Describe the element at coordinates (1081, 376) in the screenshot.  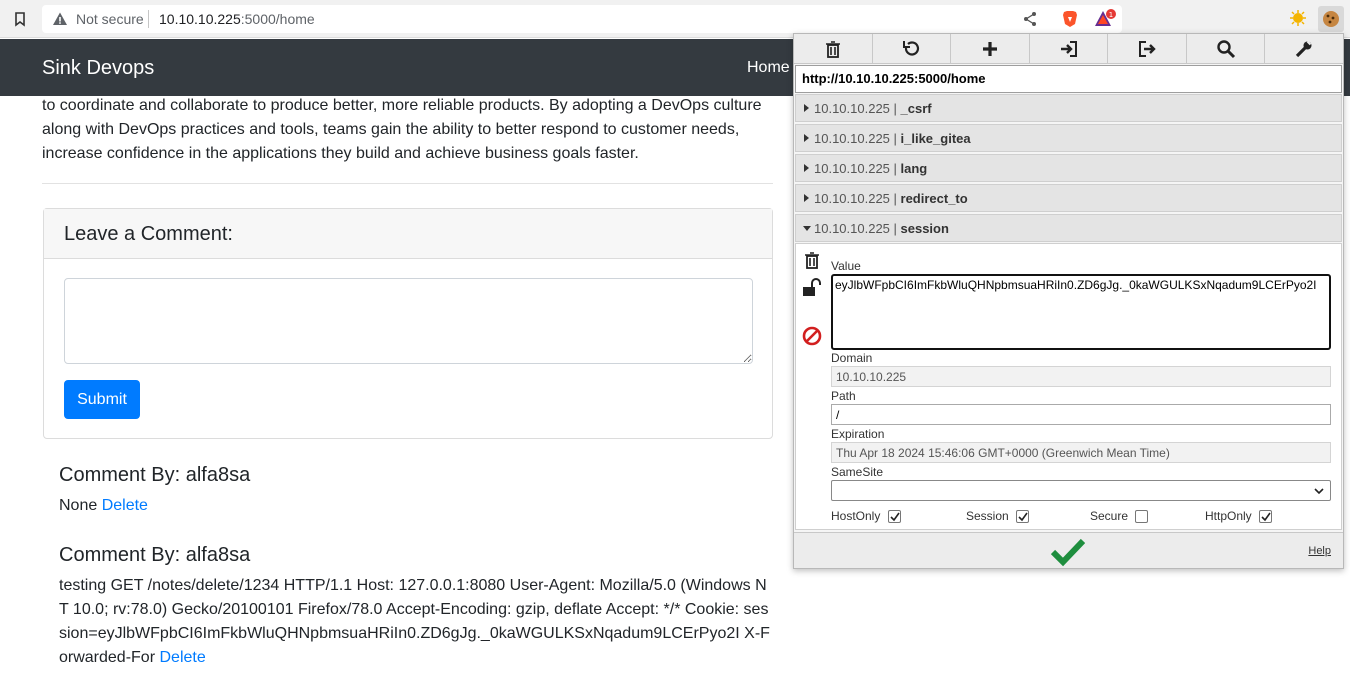
I see `domain-field: 10.10.10.225` at that location.